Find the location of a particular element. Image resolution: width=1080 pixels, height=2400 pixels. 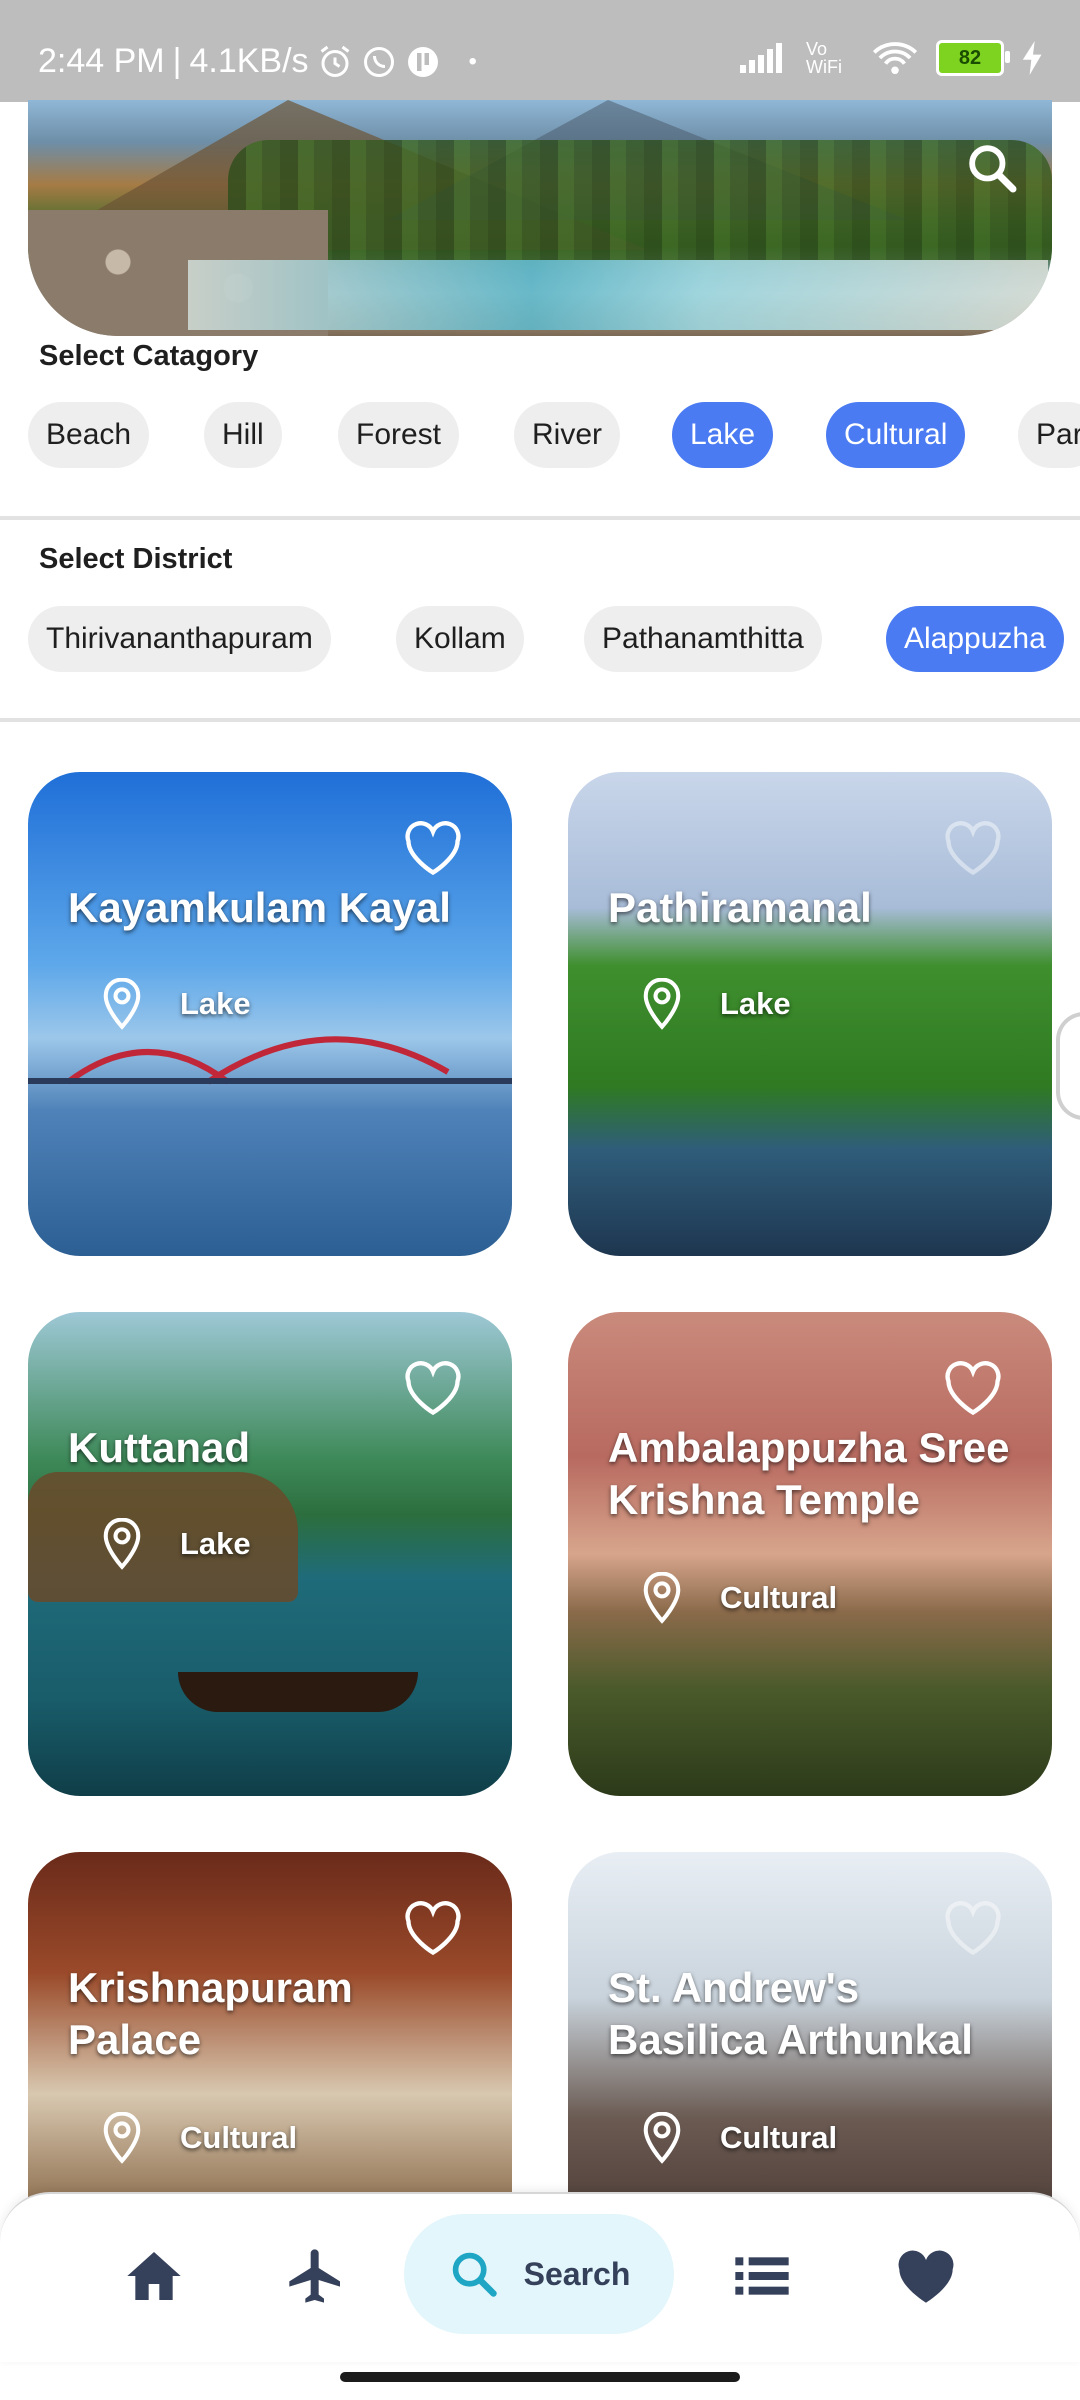

place-title: St. Andrew's Basilica Arthunkal is located at coordinates (790, 2013).